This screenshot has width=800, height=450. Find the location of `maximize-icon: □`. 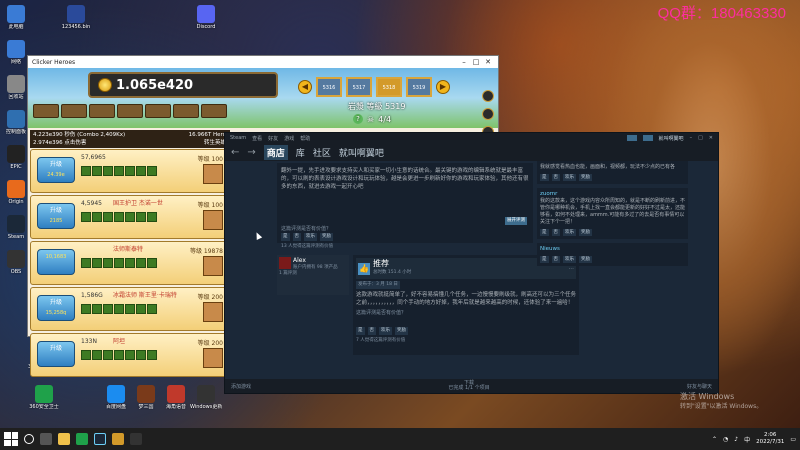

maximize-icon: □ is located at coordinates (700, 138).